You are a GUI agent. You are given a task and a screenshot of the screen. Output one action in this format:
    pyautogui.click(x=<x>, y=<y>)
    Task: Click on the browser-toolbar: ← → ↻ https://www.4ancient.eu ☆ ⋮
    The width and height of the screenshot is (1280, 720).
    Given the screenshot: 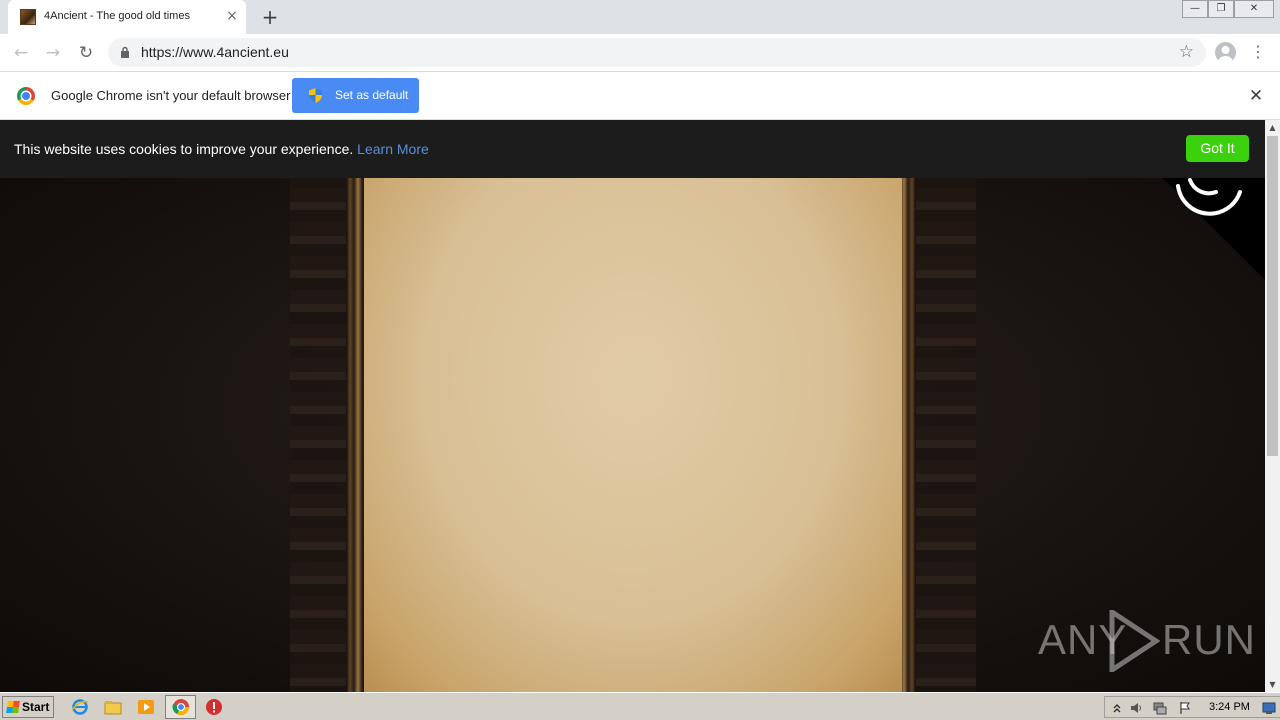 What is the action you would take?
    pyautogui.click(x=640, y=53)
    